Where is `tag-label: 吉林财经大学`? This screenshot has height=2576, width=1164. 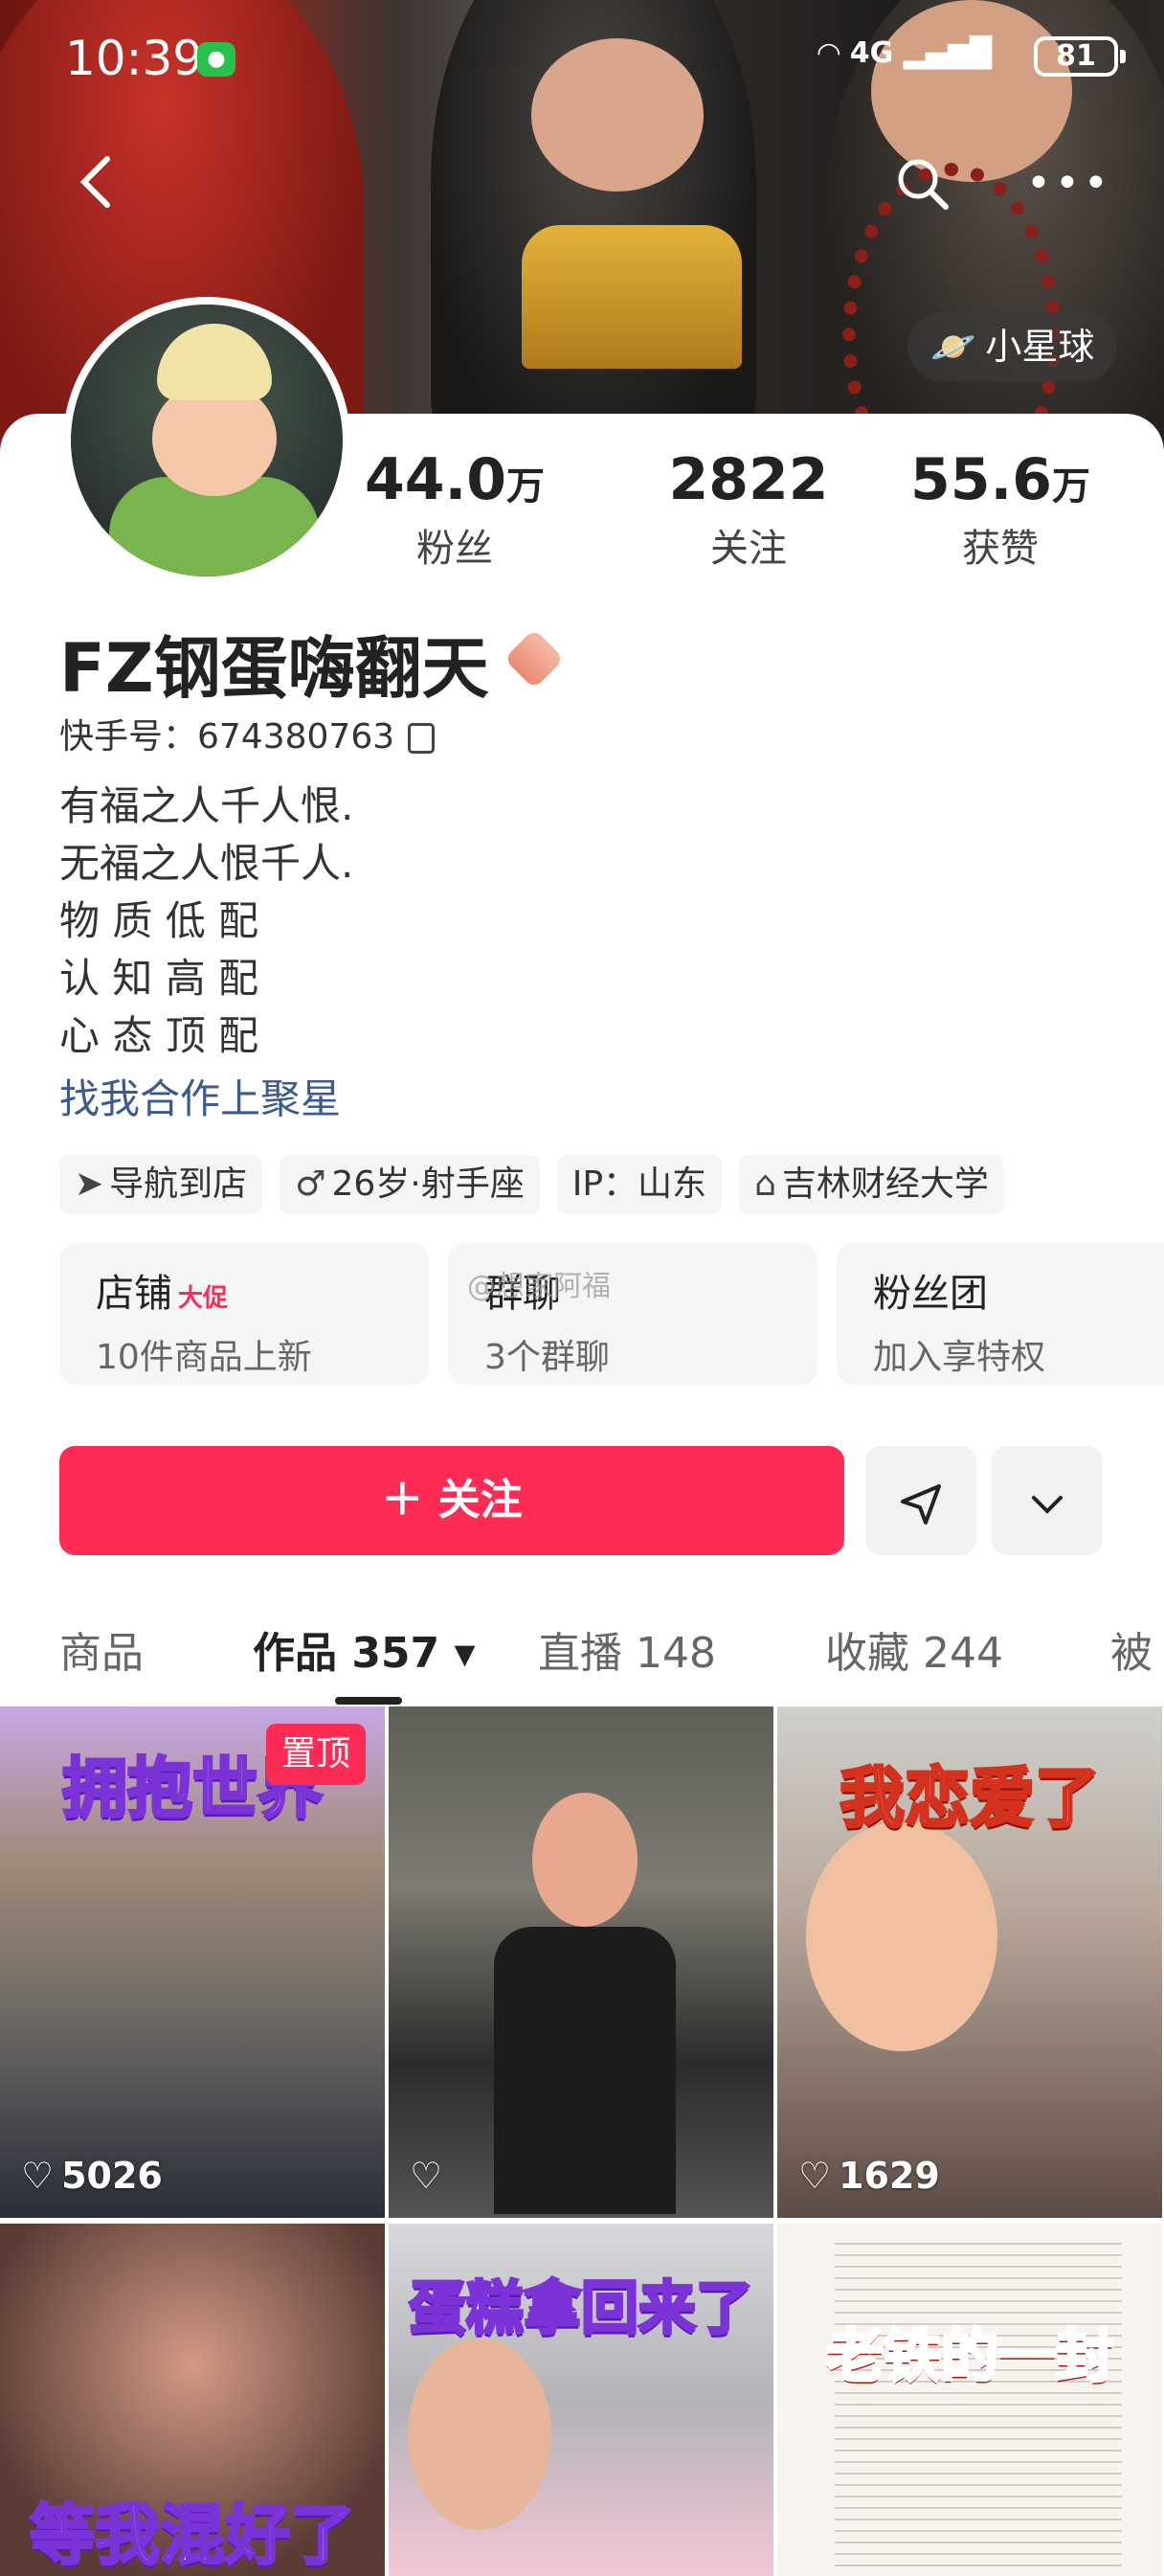
tag-label: 吉林财经大学 is located at coordinates (885, 1184).